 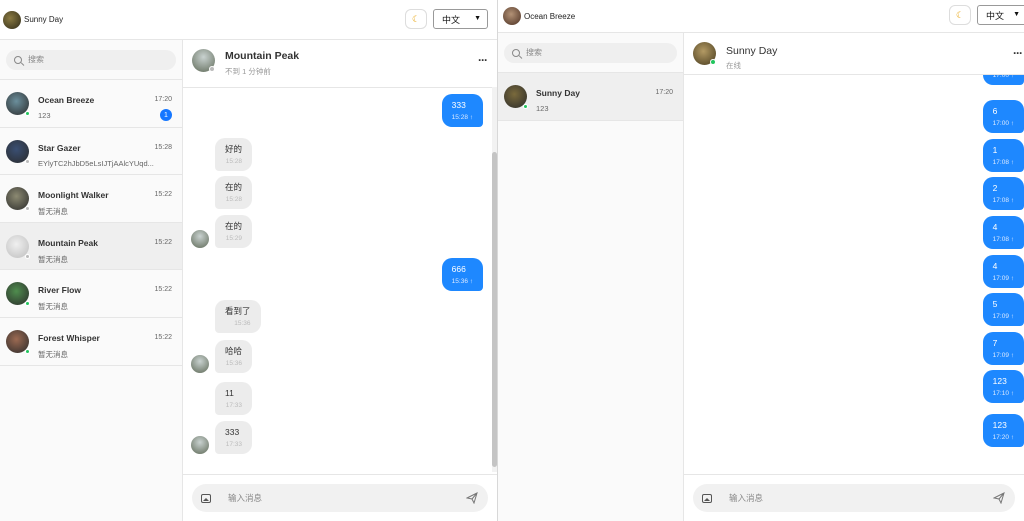 What do you see at coordinates (91, 246) in the screenshot?
I see `conversation-item: Mountain Peak 15:22 暂无消息` at bounding box center [91, 246].